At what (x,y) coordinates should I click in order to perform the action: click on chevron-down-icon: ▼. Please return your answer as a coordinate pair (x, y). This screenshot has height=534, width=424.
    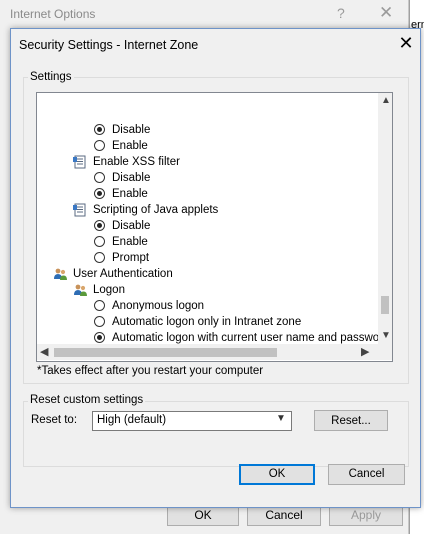
    Looking at the image, I should click on (281, 418).